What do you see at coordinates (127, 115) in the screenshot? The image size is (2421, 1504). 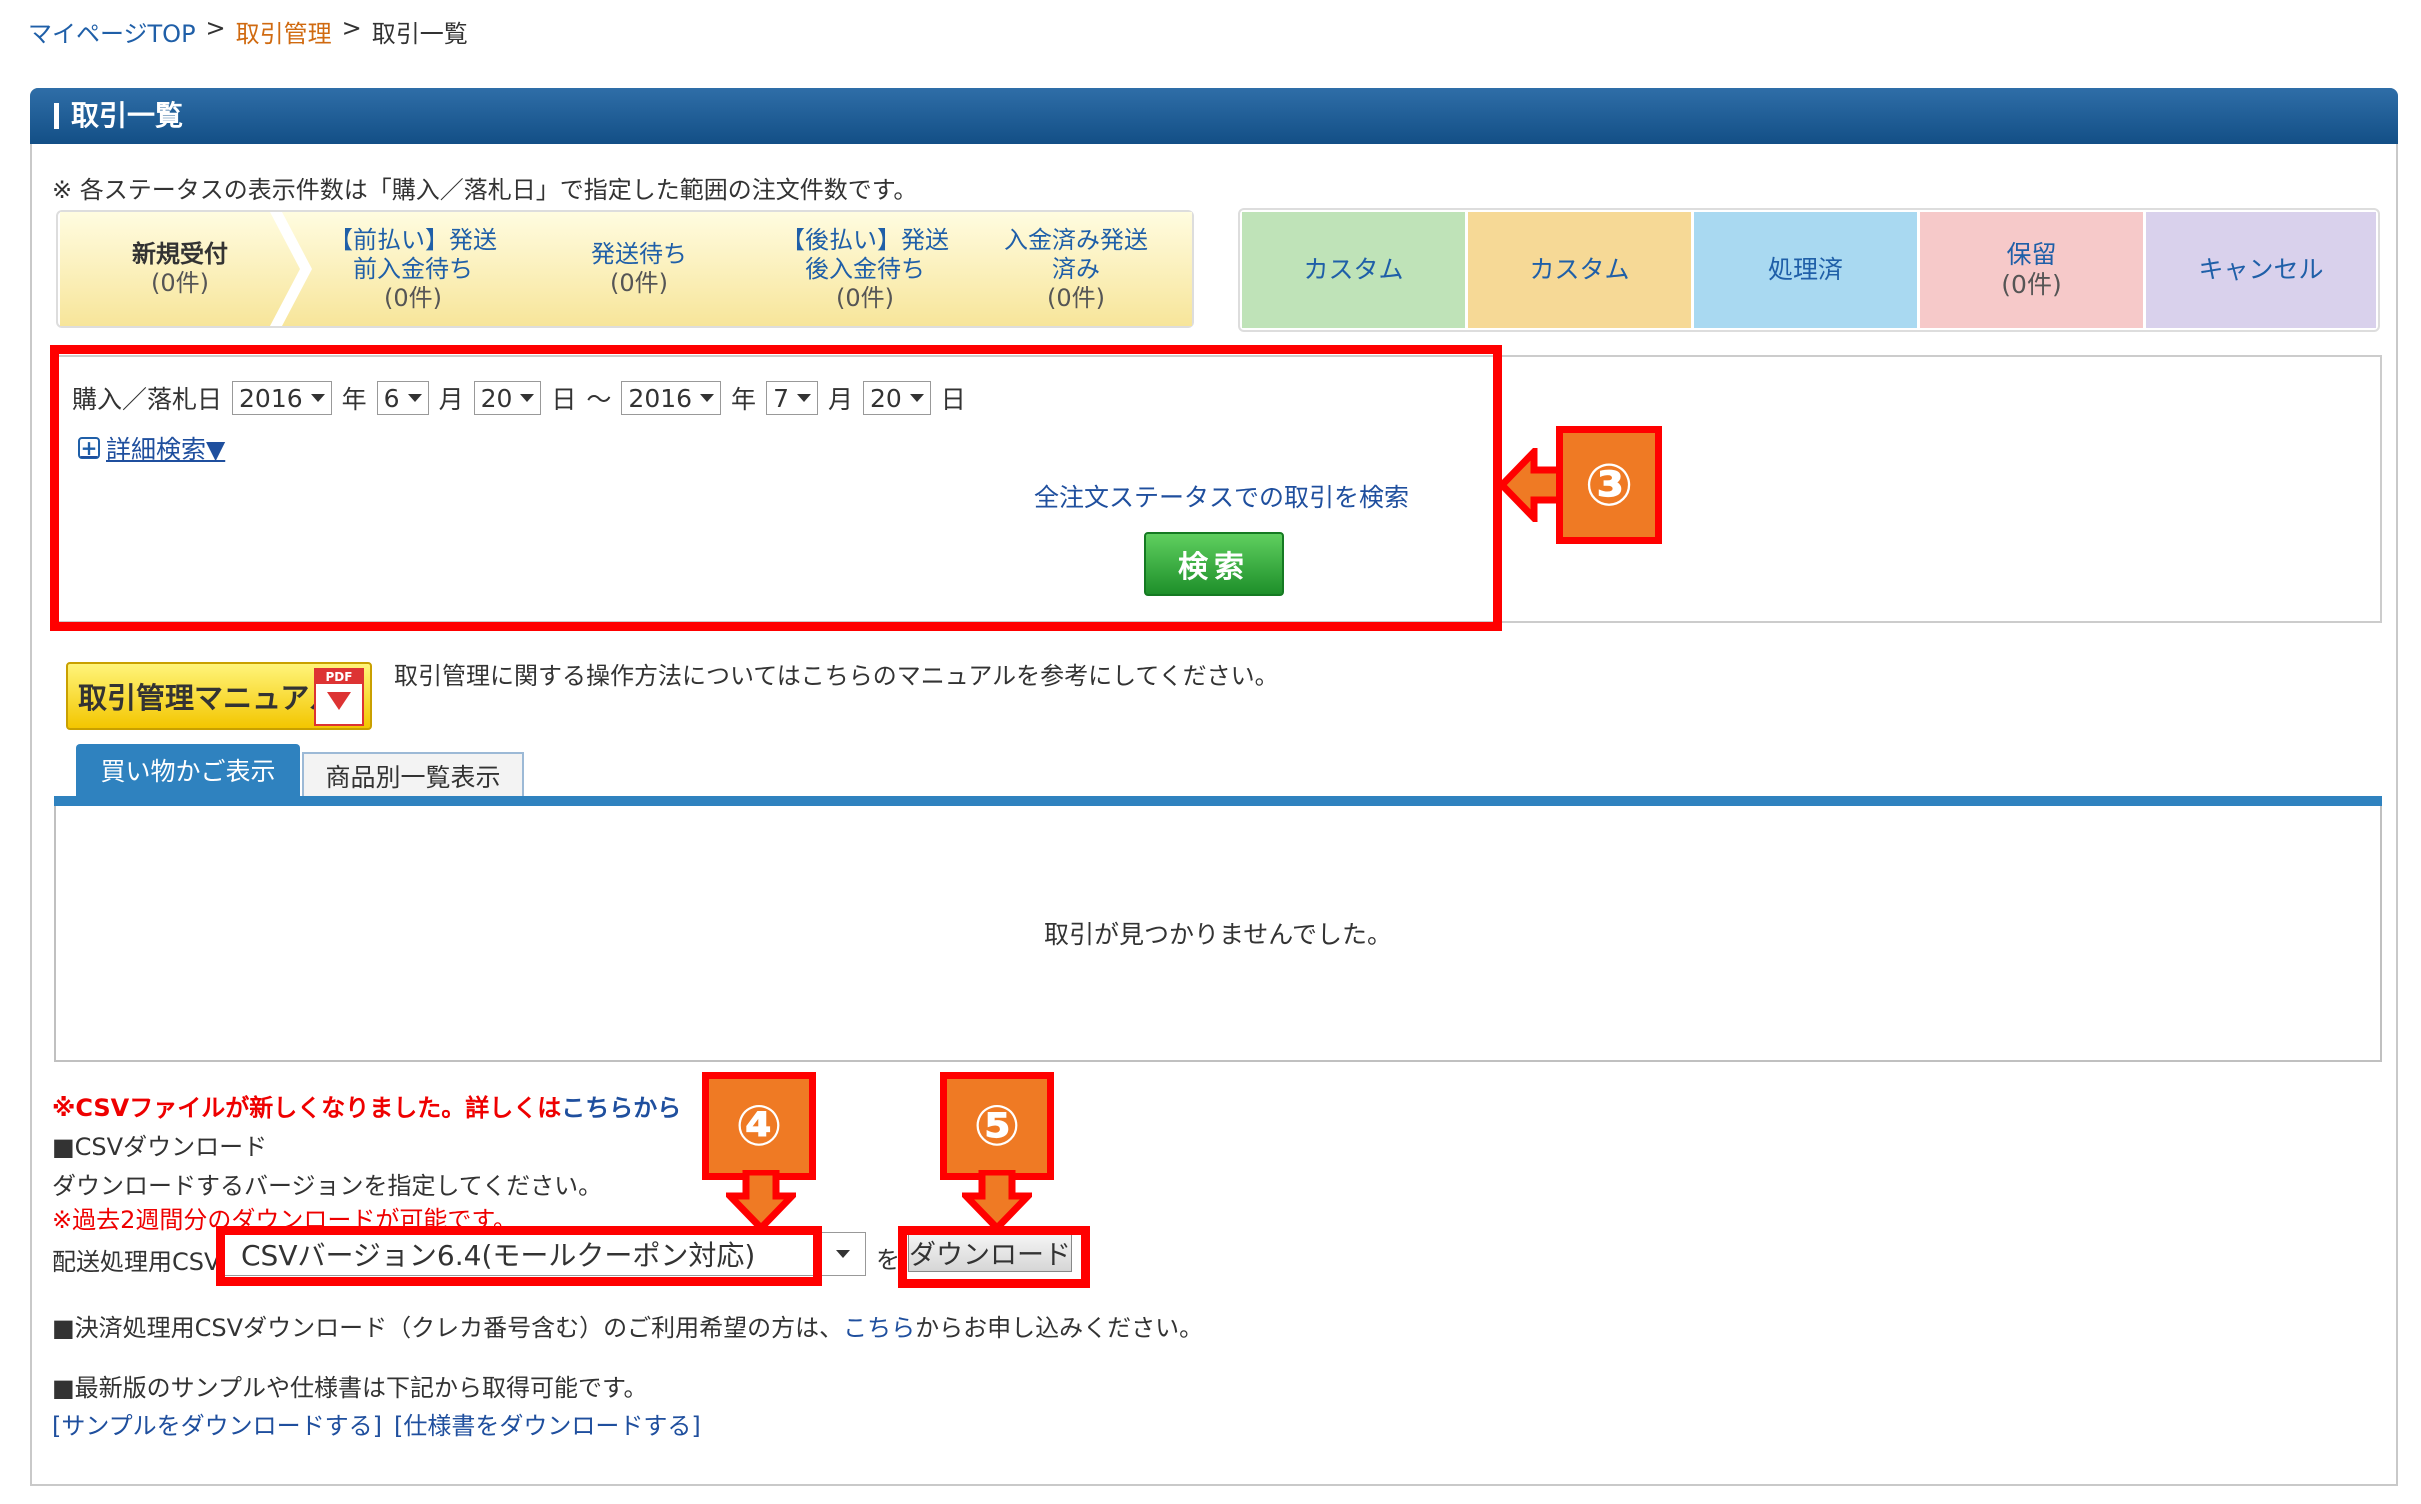 I see `page-title: 取引一覧` at bounding box center [127, 115].